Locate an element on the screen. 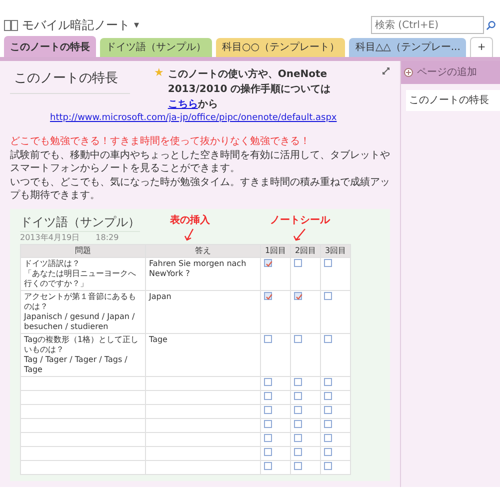  expand-icon is located at coordinates (386, 71).